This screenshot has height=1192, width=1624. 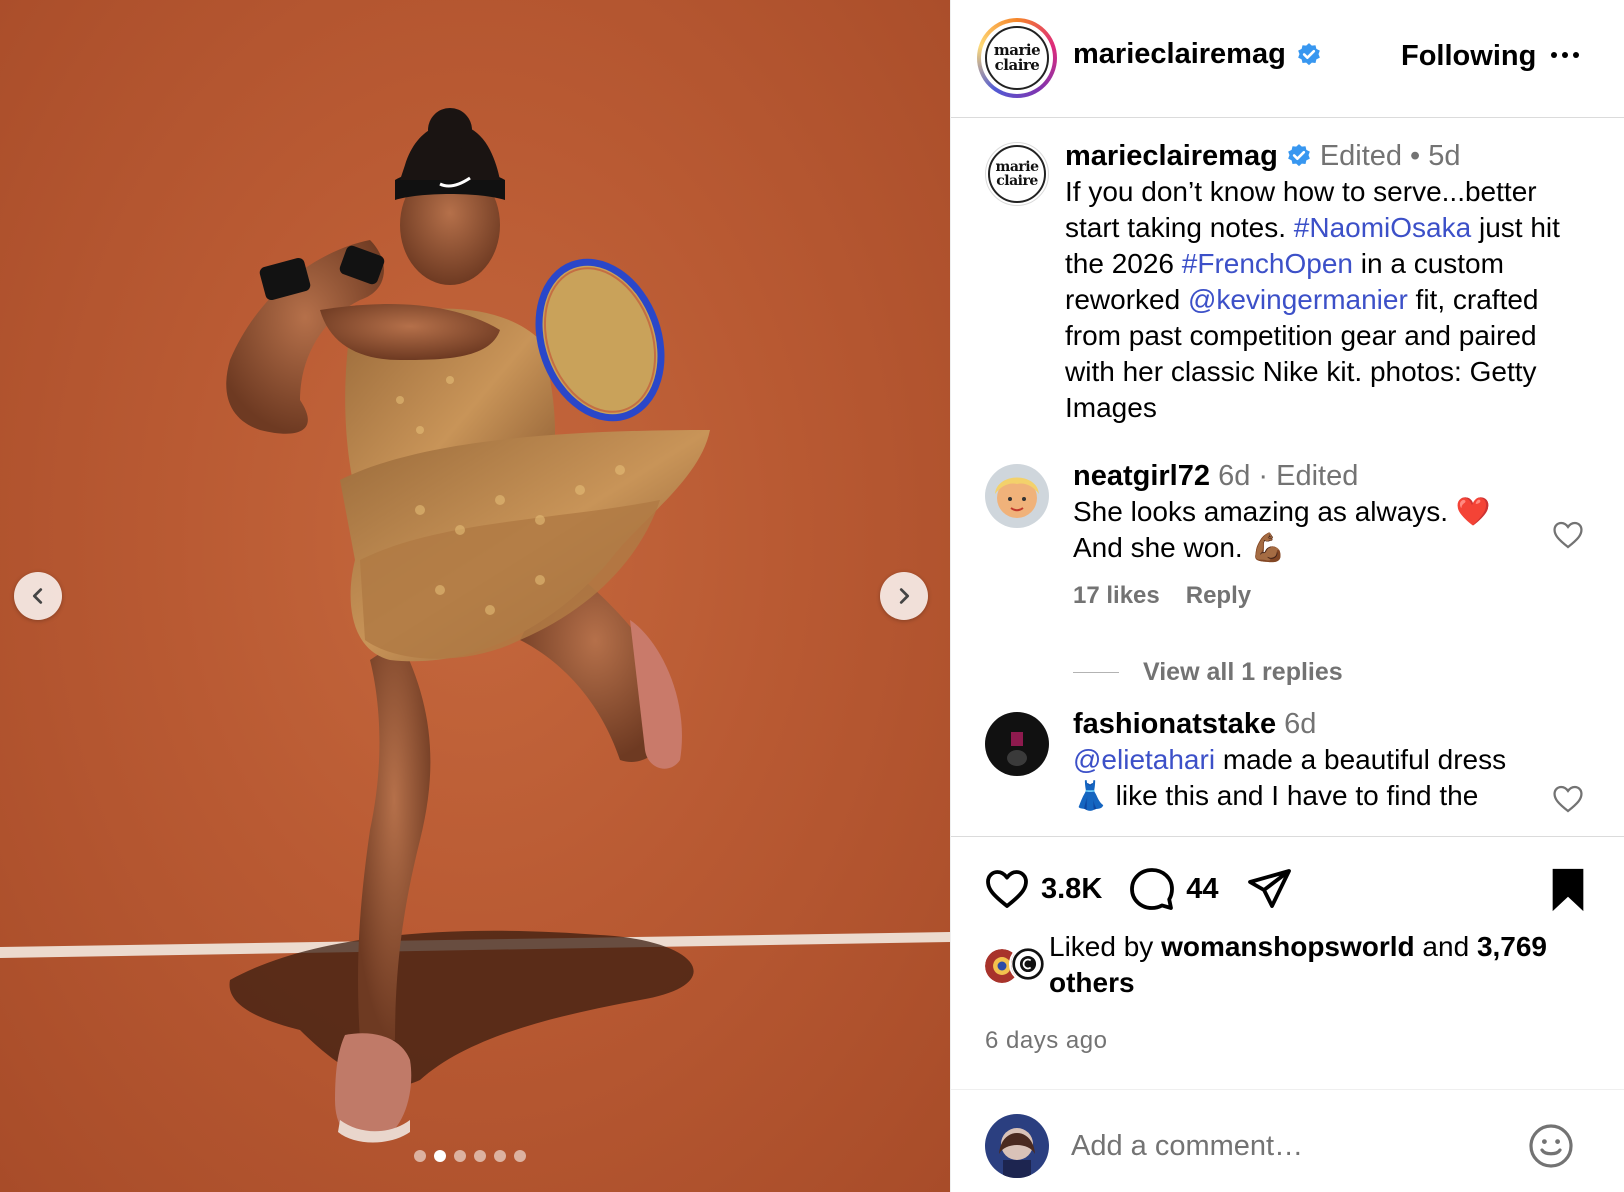 I want to click on comment-text: She looks amazing as always. ❤️, so click(x=1282, y=511).